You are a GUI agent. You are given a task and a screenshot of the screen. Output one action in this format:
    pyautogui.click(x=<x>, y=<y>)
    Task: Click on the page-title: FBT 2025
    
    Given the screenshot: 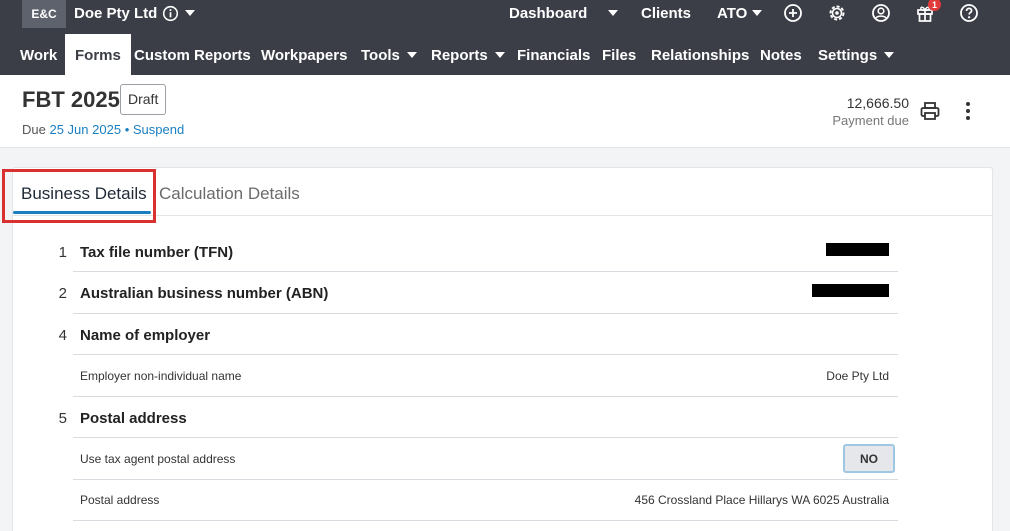 What is the action you would take?
    pyautogui.click(x=71, y=99)
    